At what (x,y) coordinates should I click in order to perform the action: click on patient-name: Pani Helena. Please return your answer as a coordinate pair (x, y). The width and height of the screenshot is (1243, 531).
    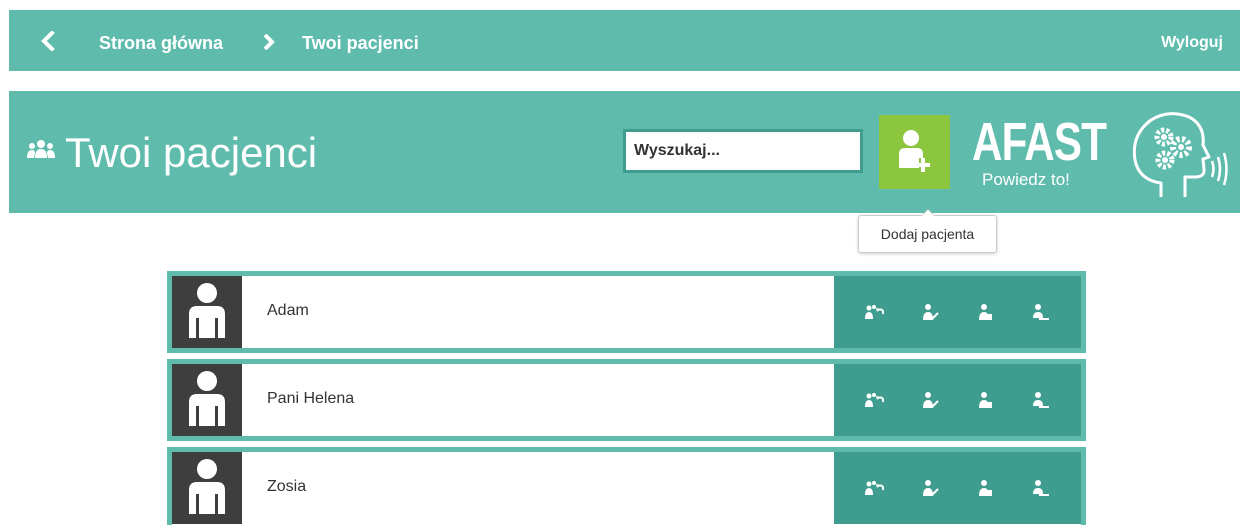
    Looking at the image, I should click on (310, 399).